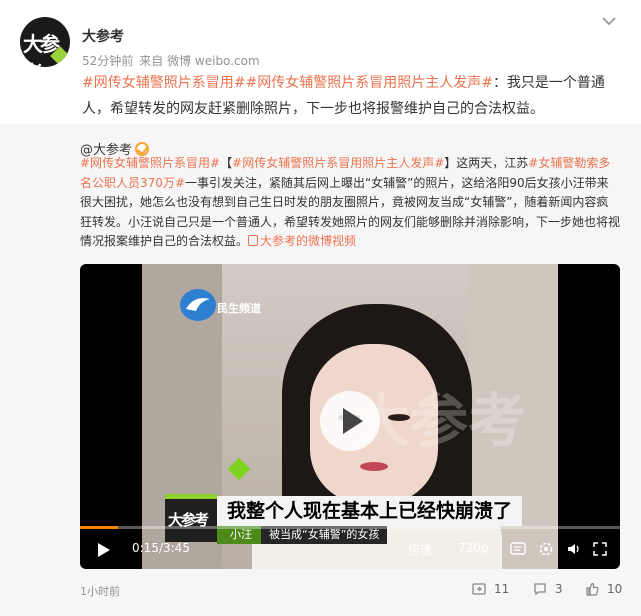 This screenshot has width=641, height=616. I want to click on video-link-icon, so click(253, 240).